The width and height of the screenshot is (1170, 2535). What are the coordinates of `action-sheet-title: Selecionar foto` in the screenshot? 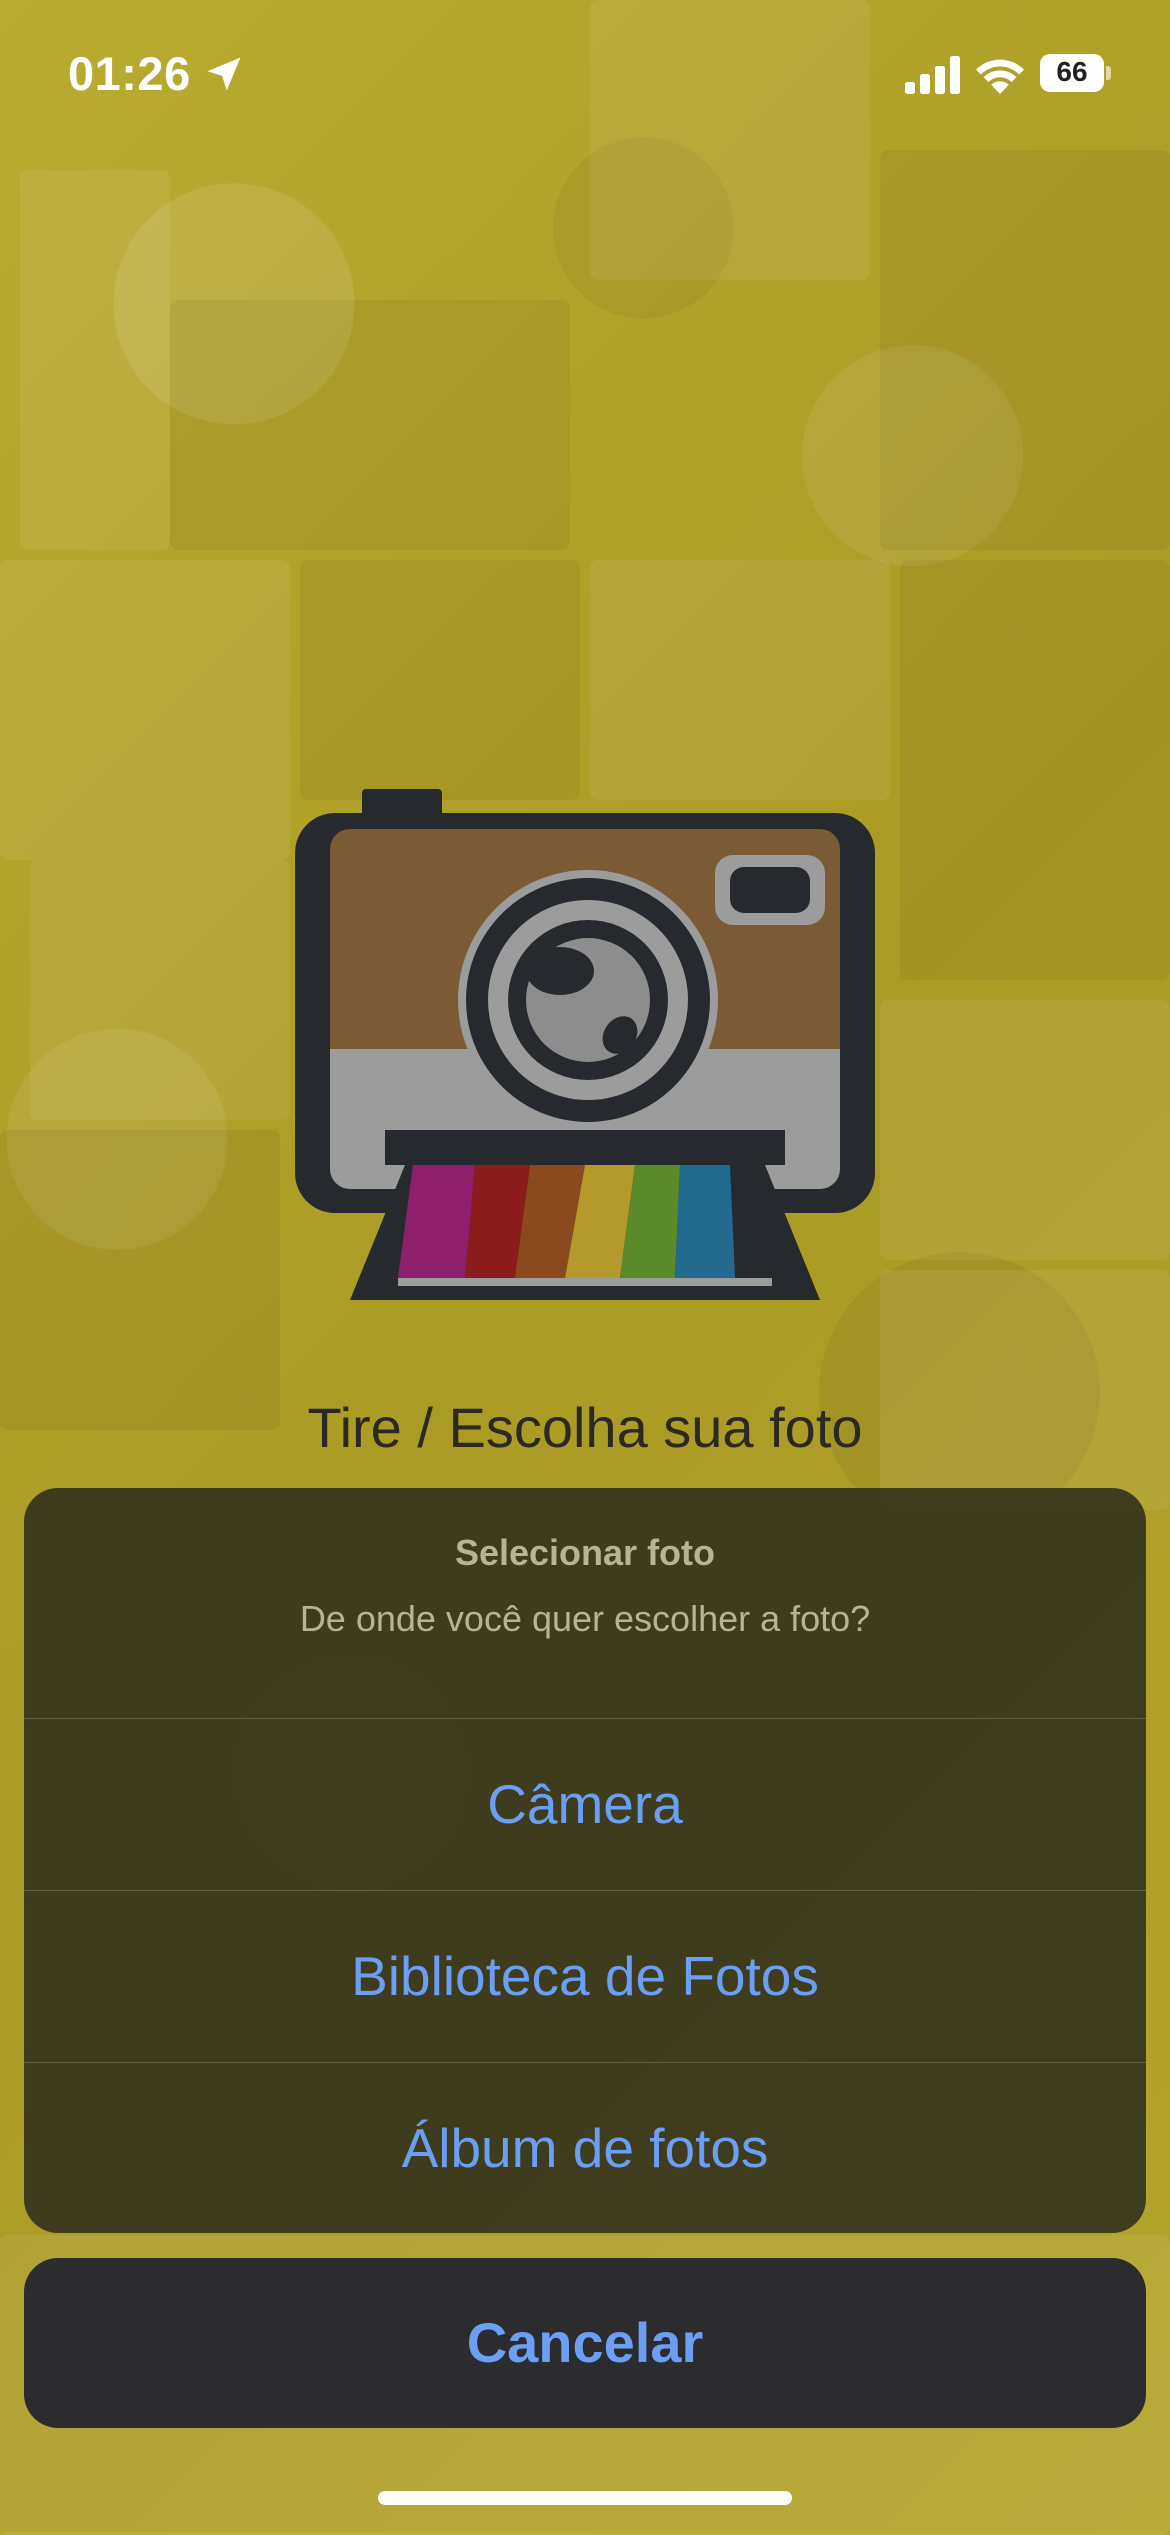 It's located at (585, 1552).